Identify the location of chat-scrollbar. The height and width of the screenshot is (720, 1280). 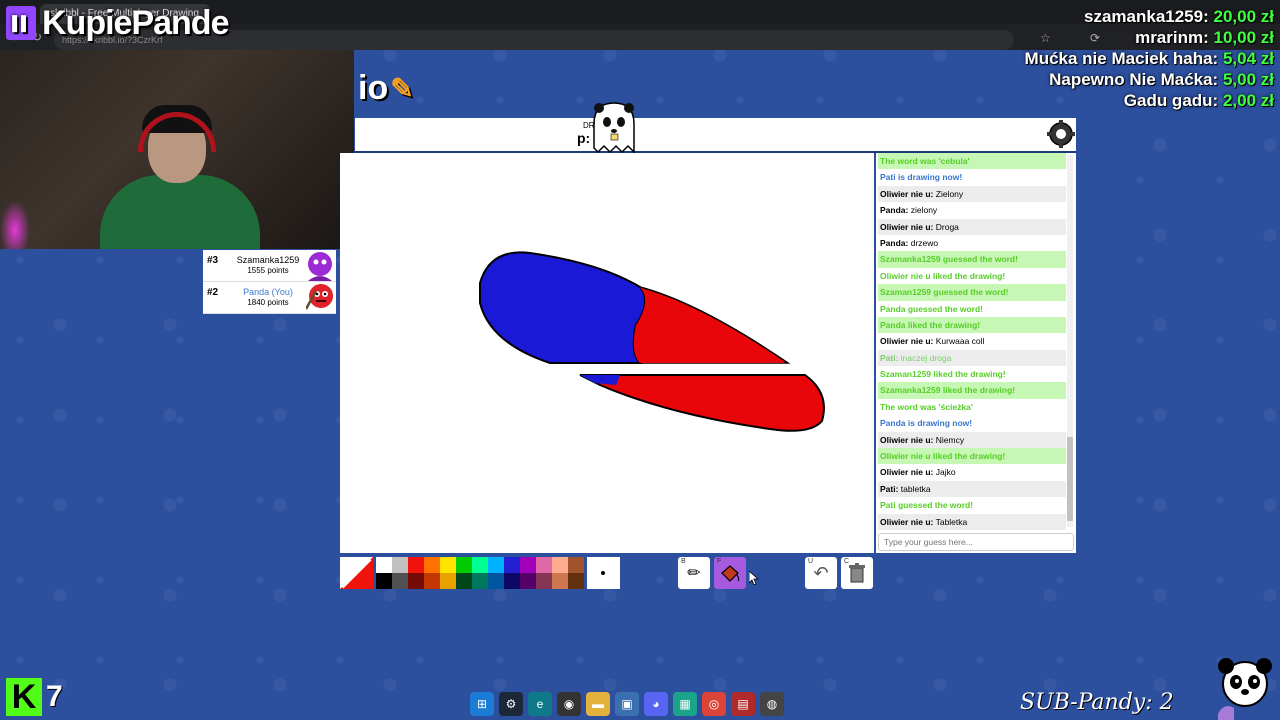
(1070, 341).